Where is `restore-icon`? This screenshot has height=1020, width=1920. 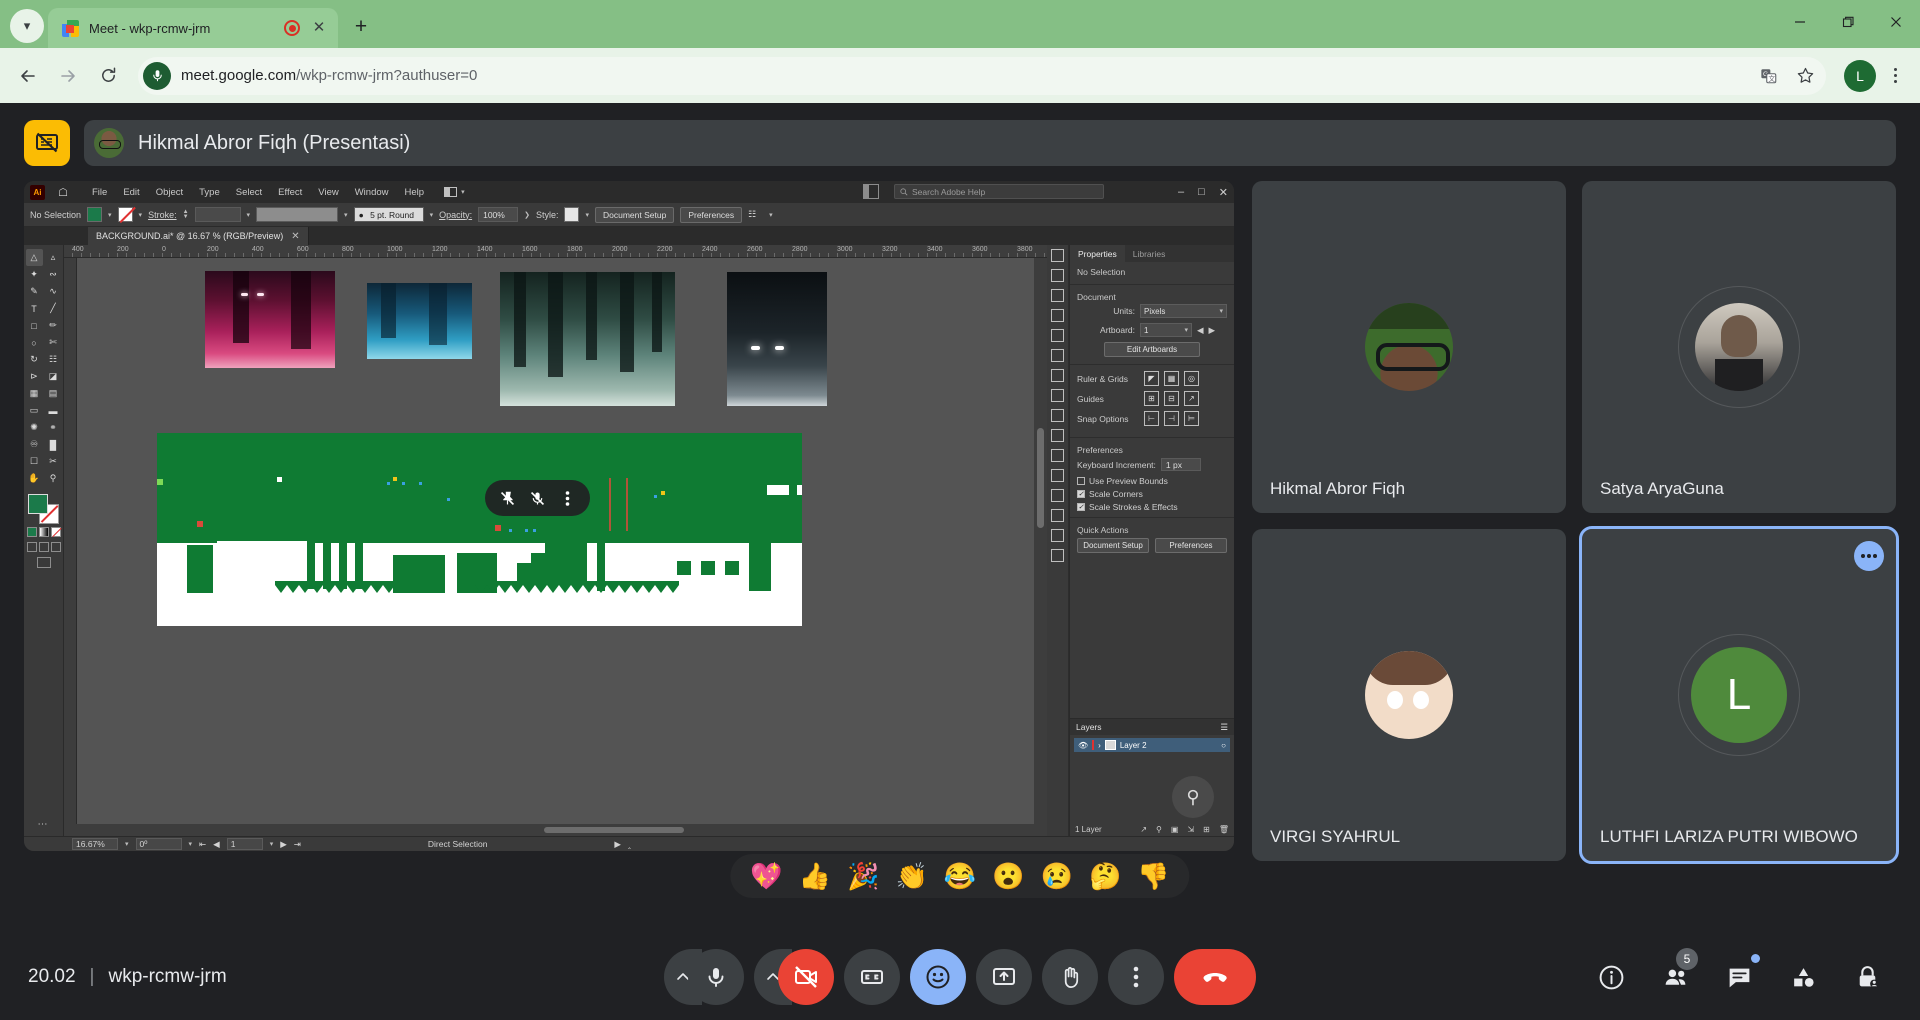 restore-icon is located at coordinates (1848, 22).